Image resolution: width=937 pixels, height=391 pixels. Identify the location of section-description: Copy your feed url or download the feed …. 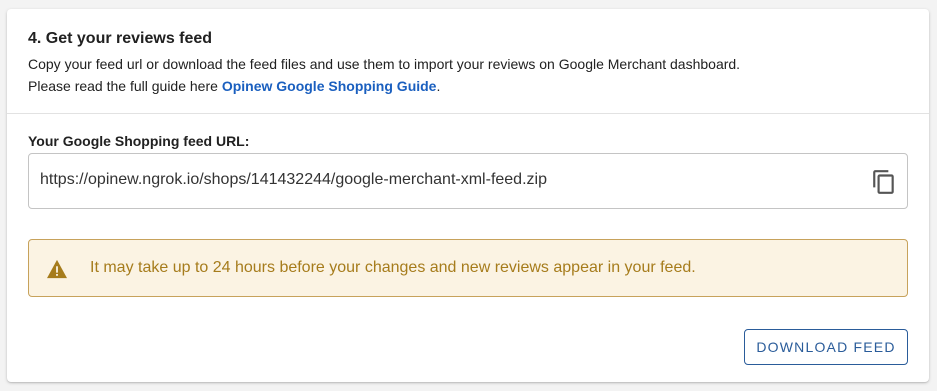
(384, 64).